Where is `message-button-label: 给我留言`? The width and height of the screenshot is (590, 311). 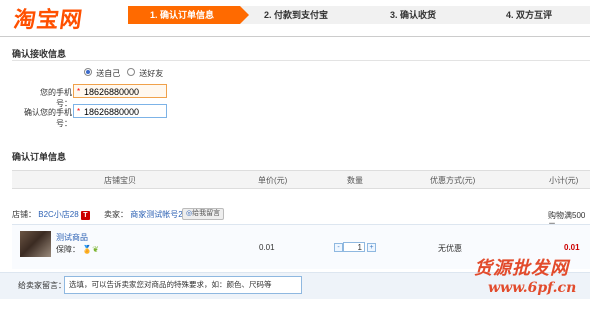
message-button-label: 给我留言 is located at coordinates (206, 213).